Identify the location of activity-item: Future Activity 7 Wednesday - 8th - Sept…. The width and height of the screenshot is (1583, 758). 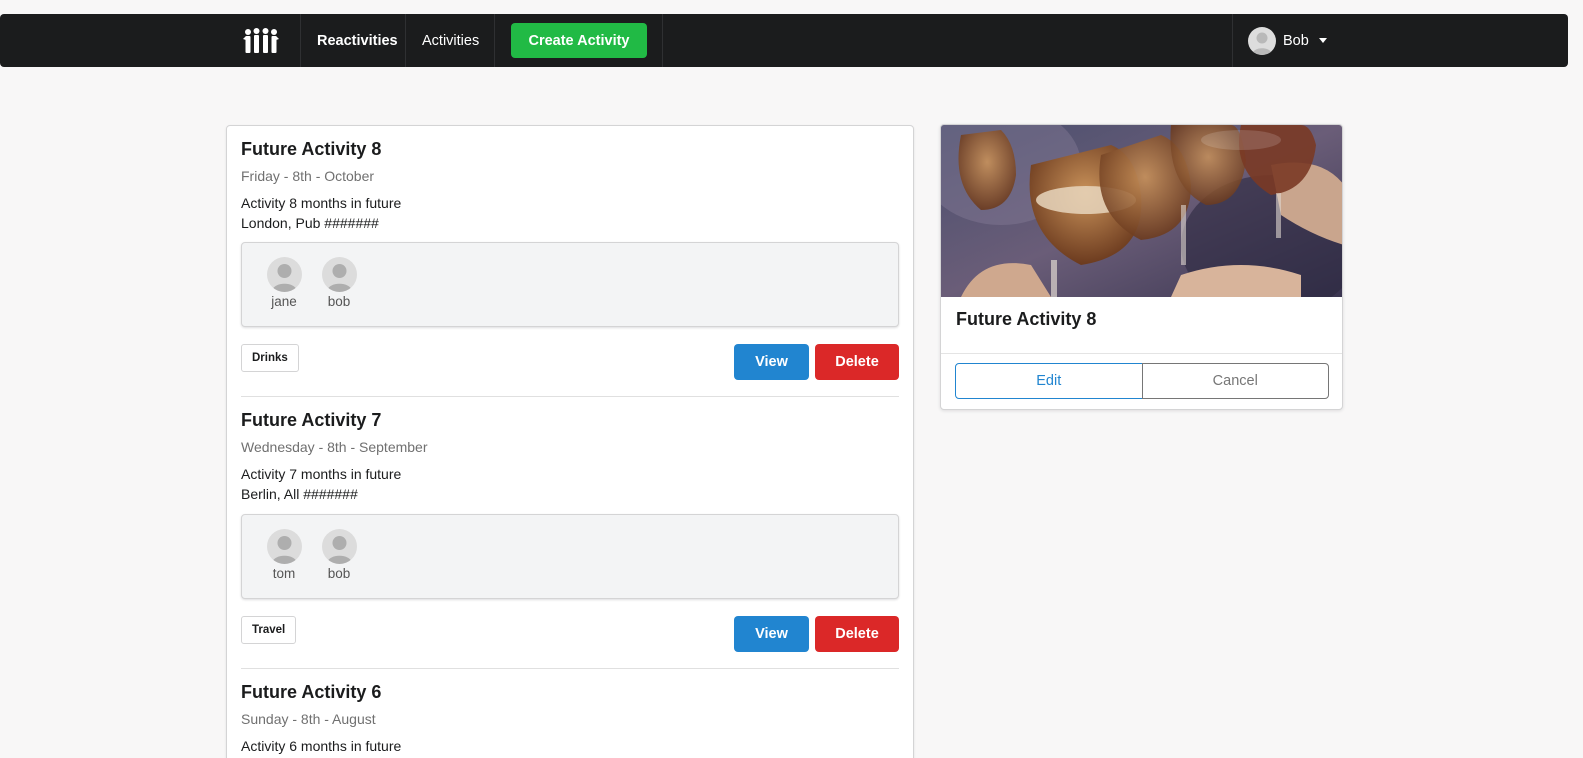
(570, 457).